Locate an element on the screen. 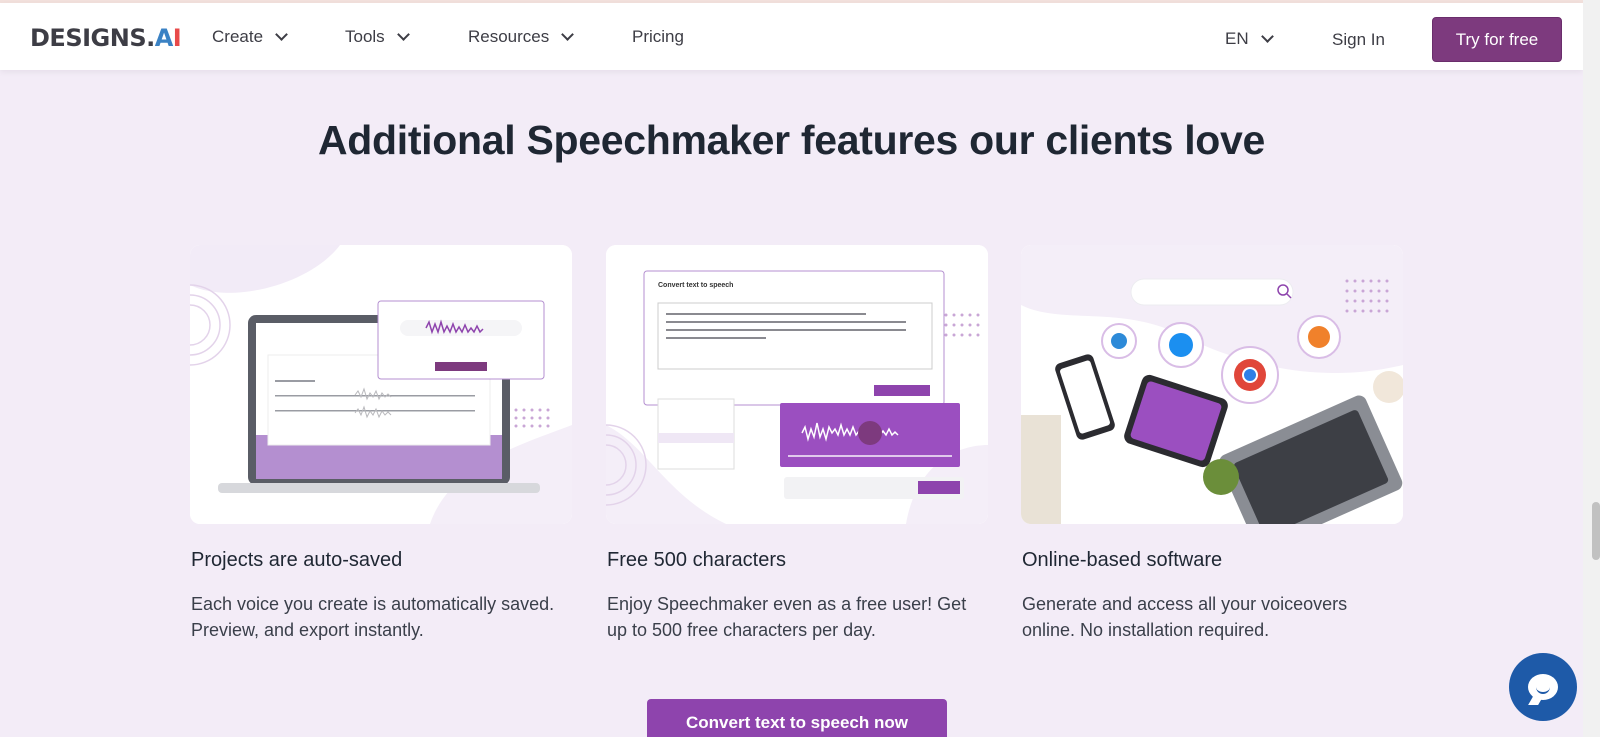 The width and height of the screenshot is (1600, 737). logo-wordmark: DESIGNS. is located at coordinates (92, 38).